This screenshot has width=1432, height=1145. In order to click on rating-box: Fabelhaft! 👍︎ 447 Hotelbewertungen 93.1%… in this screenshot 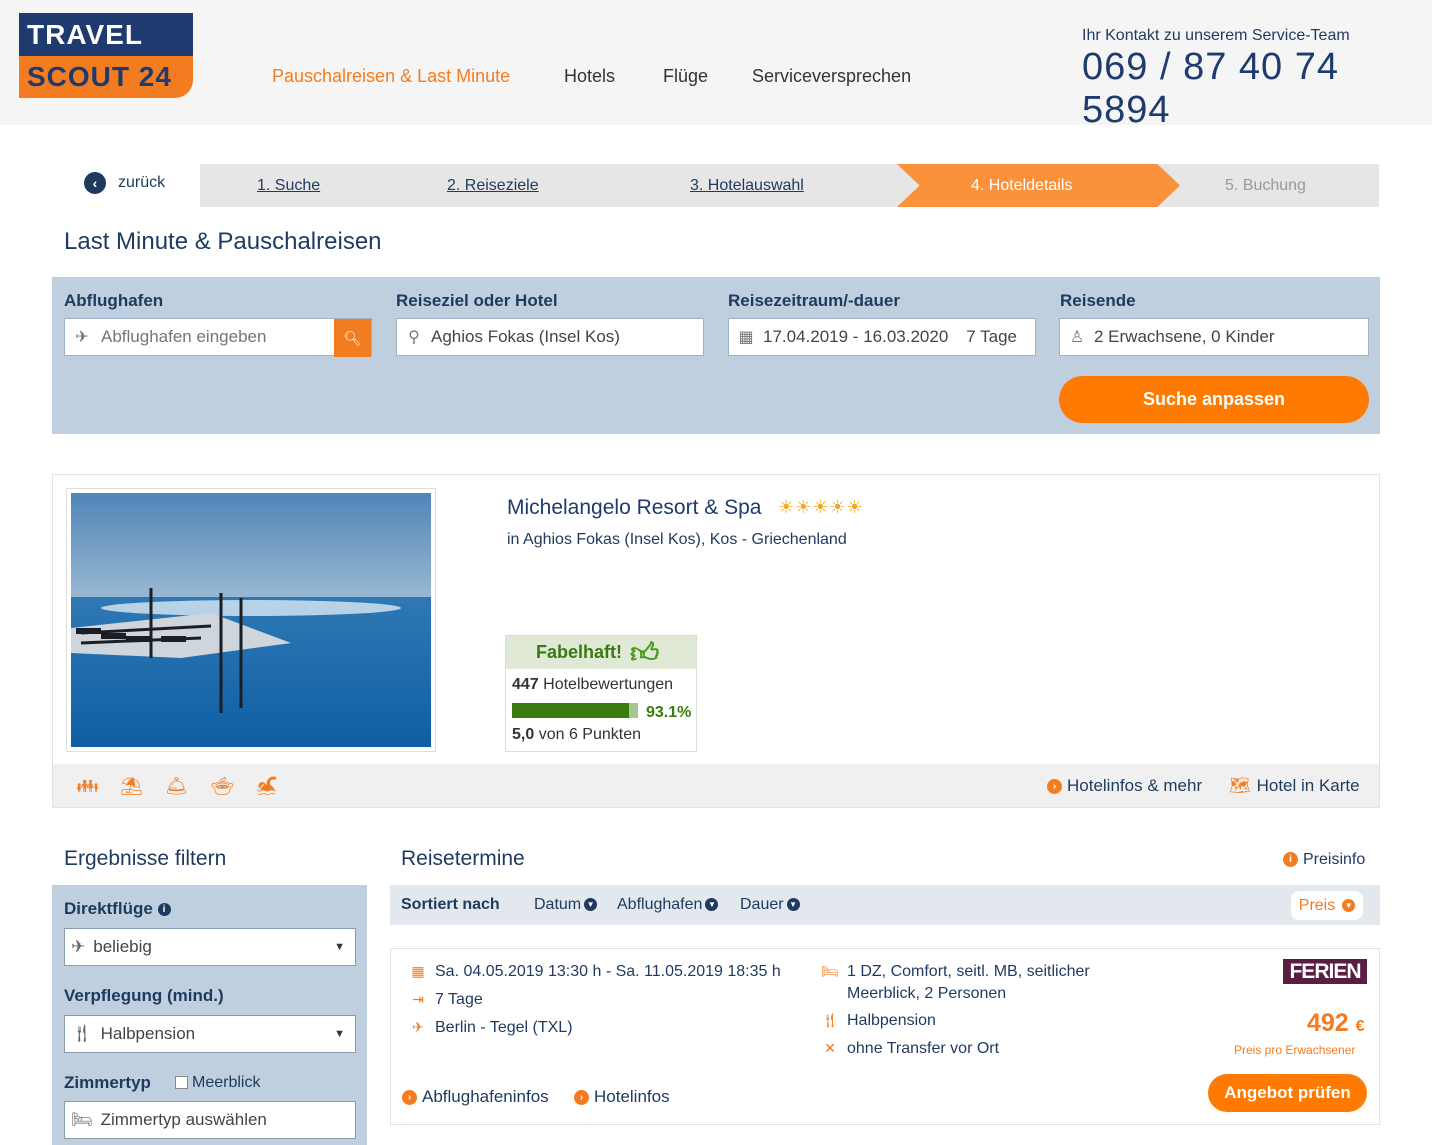, I will do `click(601, 693)`.